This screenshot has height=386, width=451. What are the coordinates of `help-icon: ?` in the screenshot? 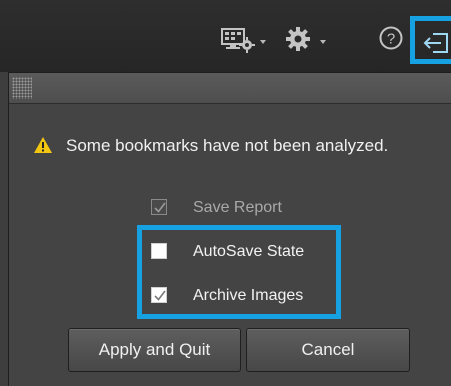 It's located at (391, 38).